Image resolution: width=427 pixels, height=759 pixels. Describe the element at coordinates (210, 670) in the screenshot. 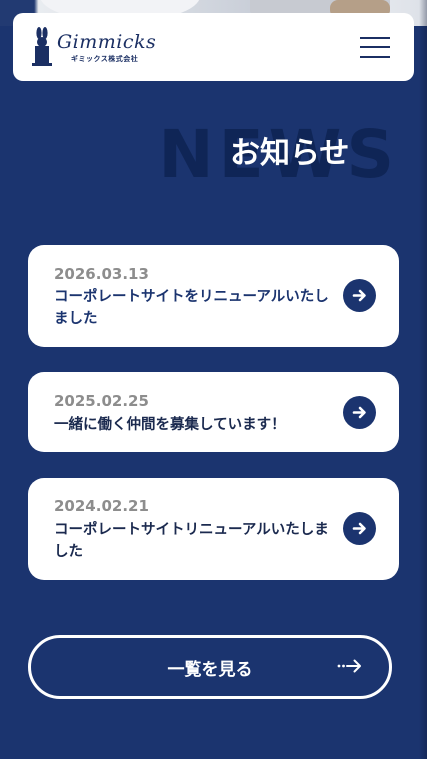

I see `view-all-label: 一覧を見る` at that location.